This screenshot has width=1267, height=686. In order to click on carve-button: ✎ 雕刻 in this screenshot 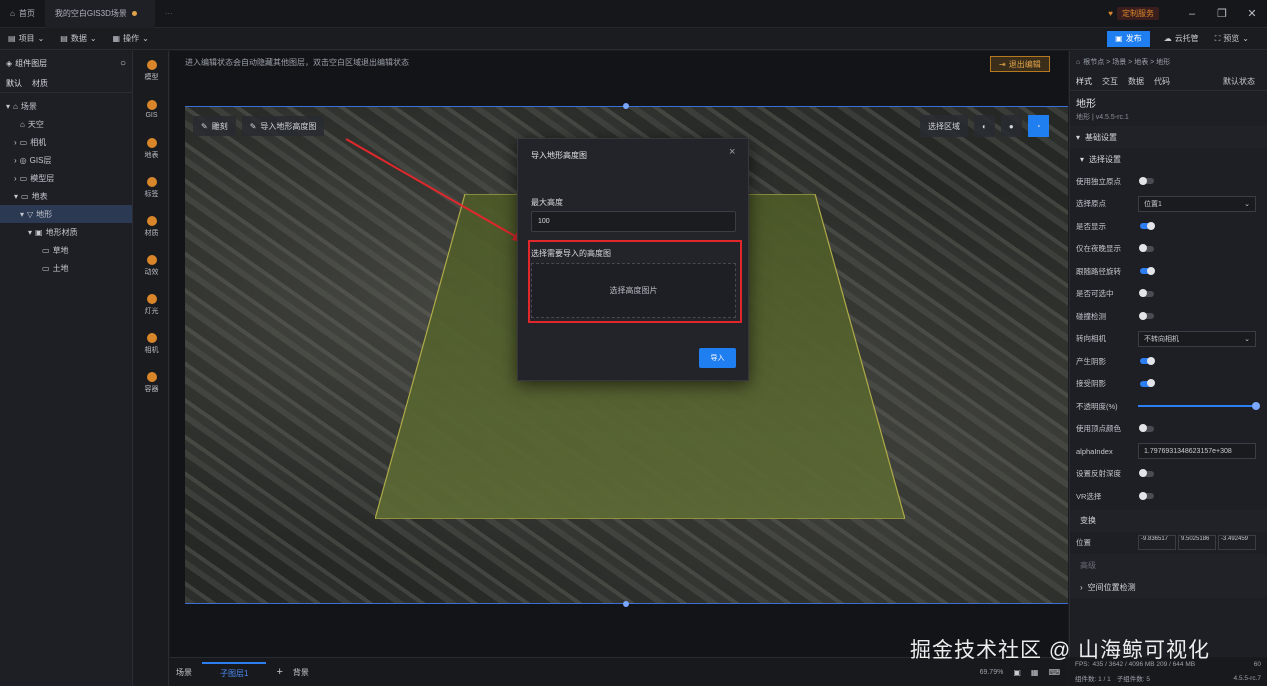, I will do `click(214, 126)`.